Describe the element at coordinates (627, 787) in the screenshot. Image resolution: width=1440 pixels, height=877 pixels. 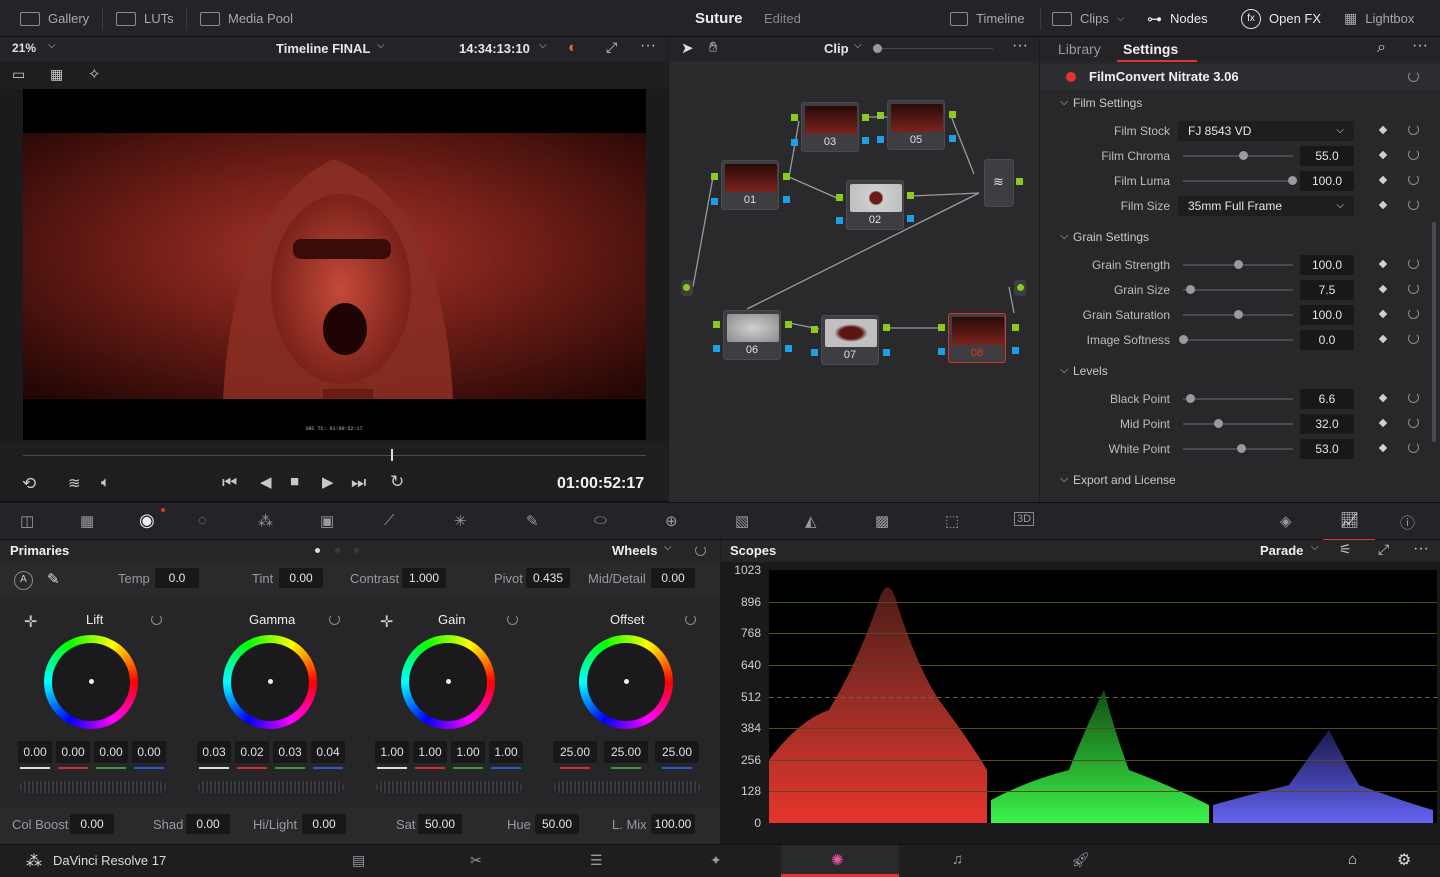
I see `offset-master-jog` at that location.